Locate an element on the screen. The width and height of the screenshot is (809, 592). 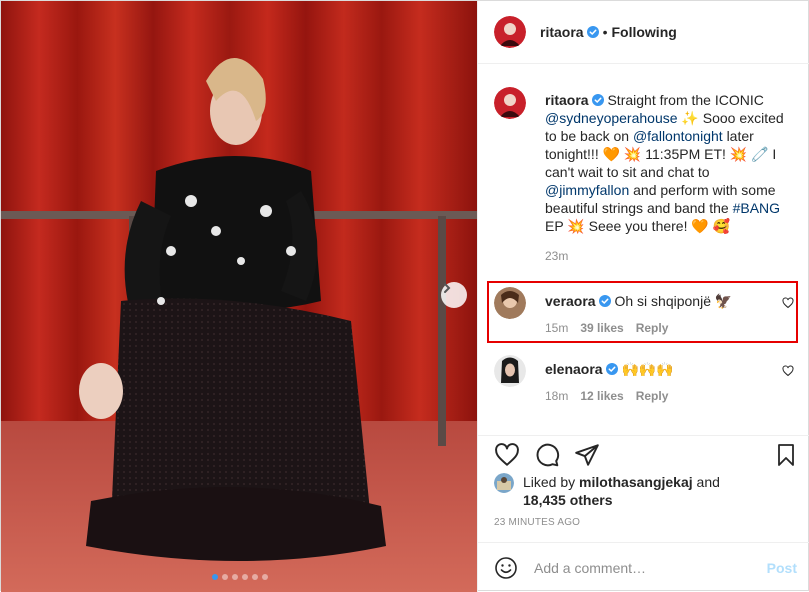
comment-text: veraora Oh si shqiponjë 🦅 is located at coordinates (655, 301).